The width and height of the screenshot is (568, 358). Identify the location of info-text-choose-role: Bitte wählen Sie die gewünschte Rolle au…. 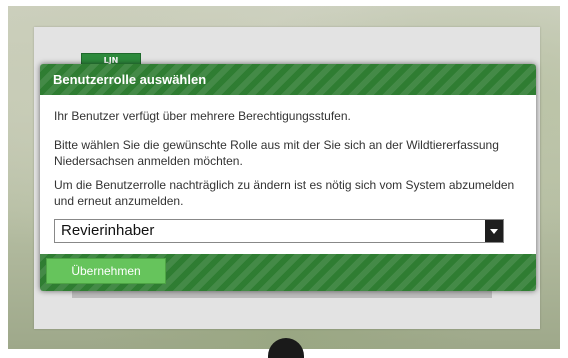
(276, 153).